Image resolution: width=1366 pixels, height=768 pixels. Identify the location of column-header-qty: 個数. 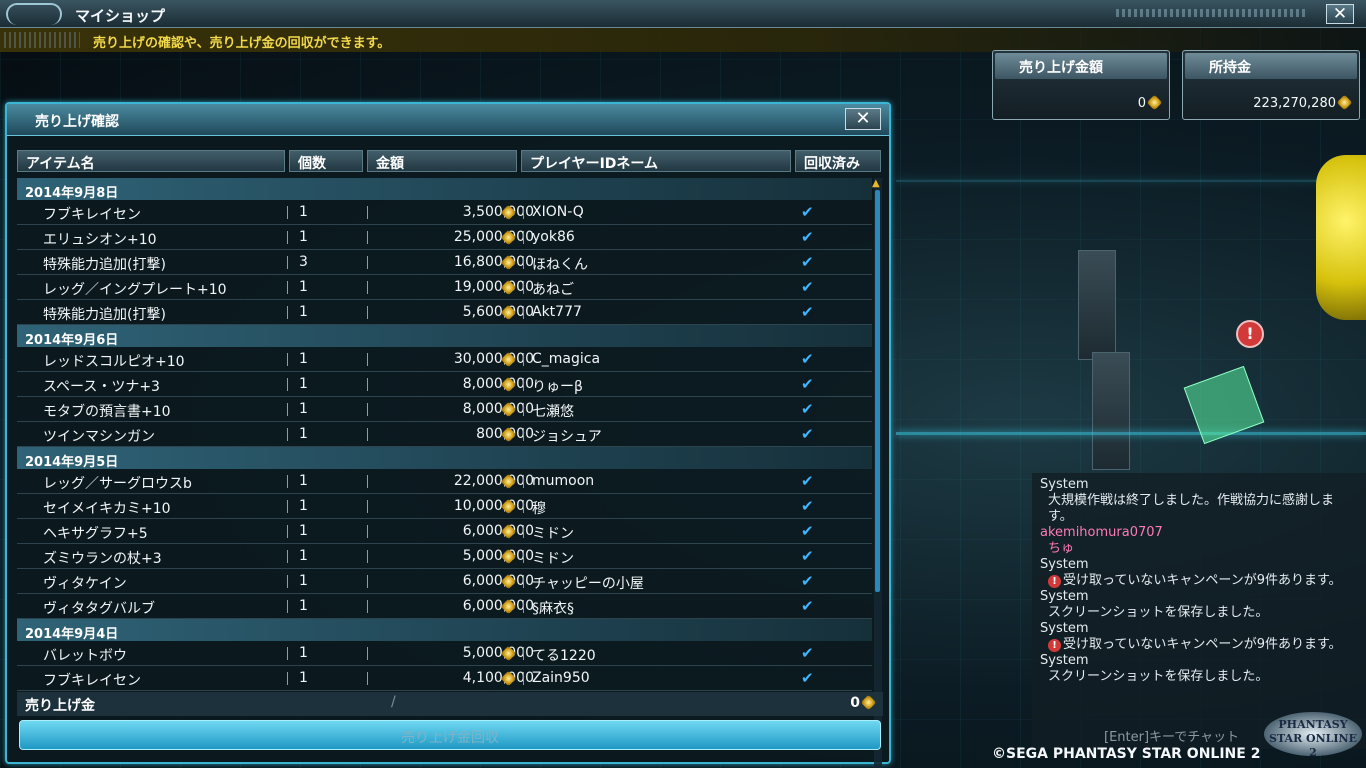
(326, 161).